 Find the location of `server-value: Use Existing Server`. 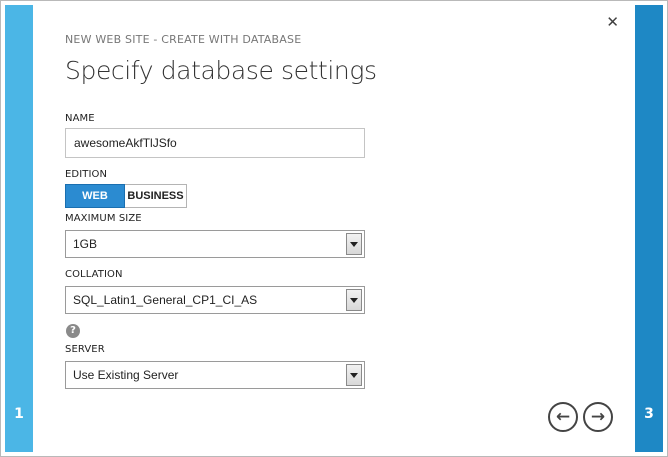

server-value: Use Existing Server is located at coordinates (126, 375).